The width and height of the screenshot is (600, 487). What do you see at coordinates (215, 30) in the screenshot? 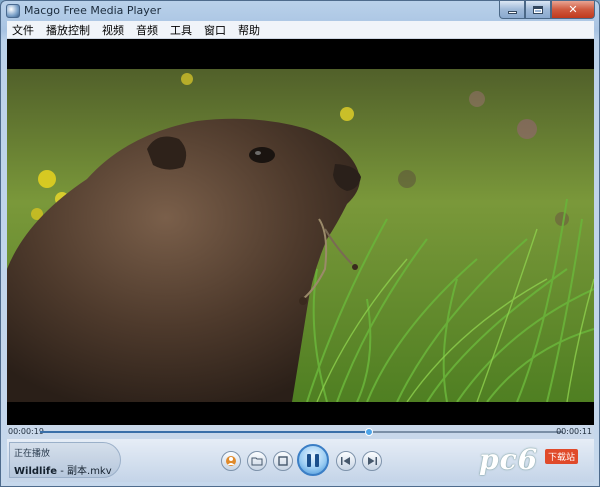
I see `menu-window: 窗口` at bounding box center [215, 30].